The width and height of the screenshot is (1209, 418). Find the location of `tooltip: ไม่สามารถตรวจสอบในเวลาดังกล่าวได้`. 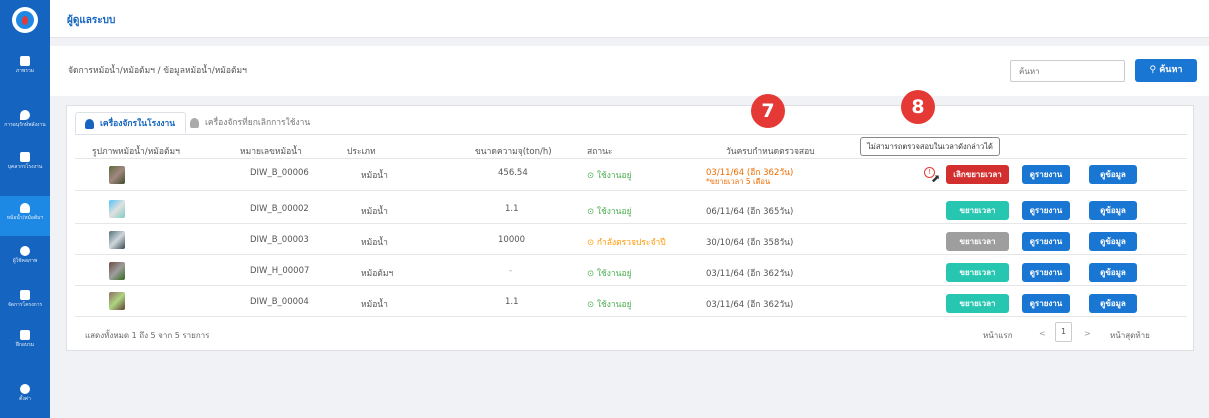

tooltip: ไม่สามารถตรวจสอบในเวลาดังกล่าวได้ is located at coordinates (930, 146).